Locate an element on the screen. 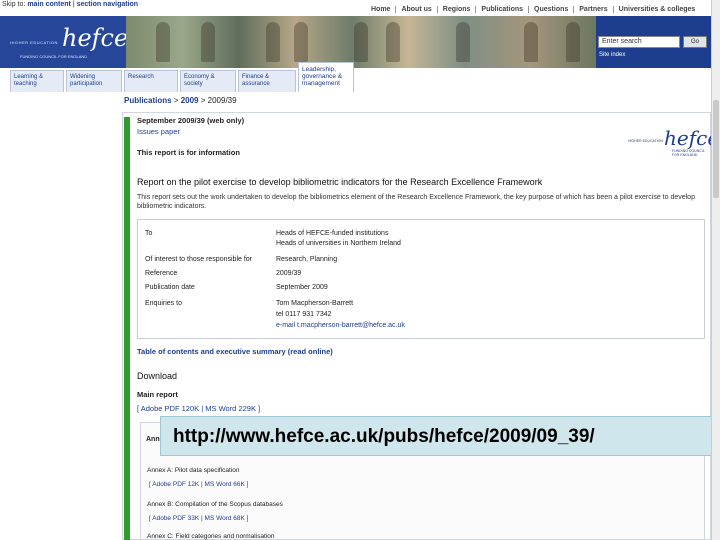 This screenshot has height=540, width=720. meta-interest-label: Of interest to those responsible for is located at coordinates (198, 259).